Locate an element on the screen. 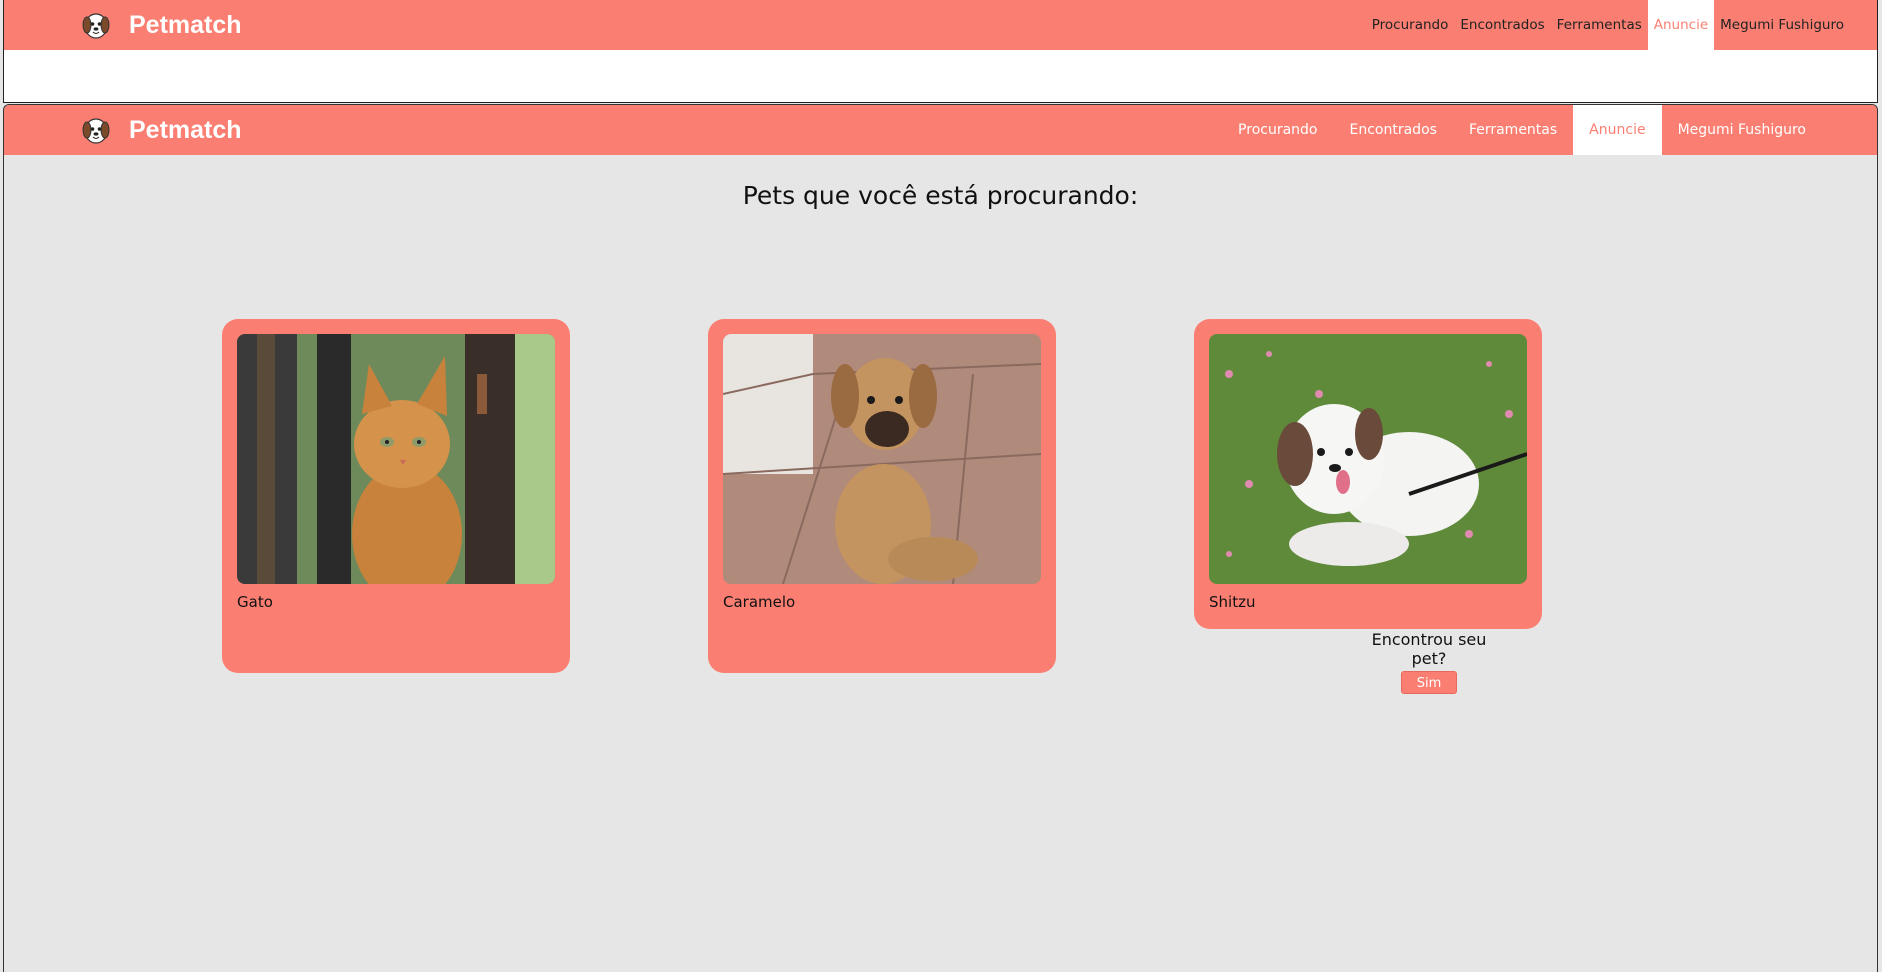 Image resolution: width=1882 pixels, height=972 pixels. pet-card: Caramelo is located at coordinates (882, 496).